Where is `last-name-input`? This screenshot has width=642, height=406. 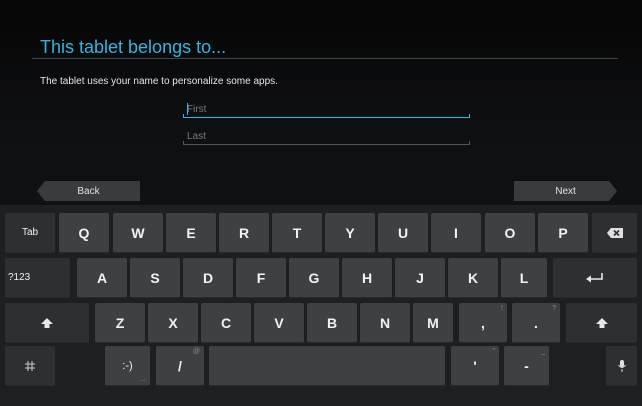 last-name-input is located at coordinates (326, 136).